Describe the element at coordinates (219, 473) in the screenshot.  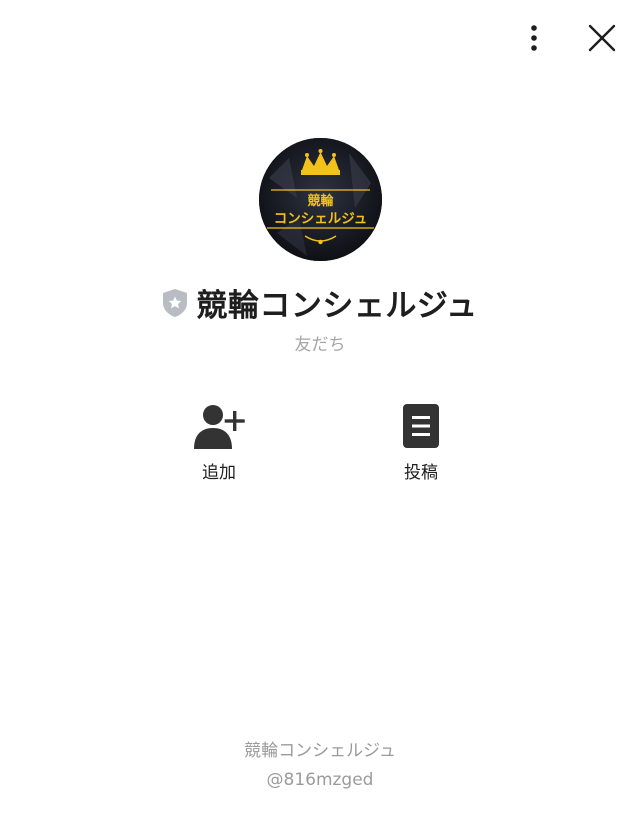
I see `add-friend-label: 追加` at that location.